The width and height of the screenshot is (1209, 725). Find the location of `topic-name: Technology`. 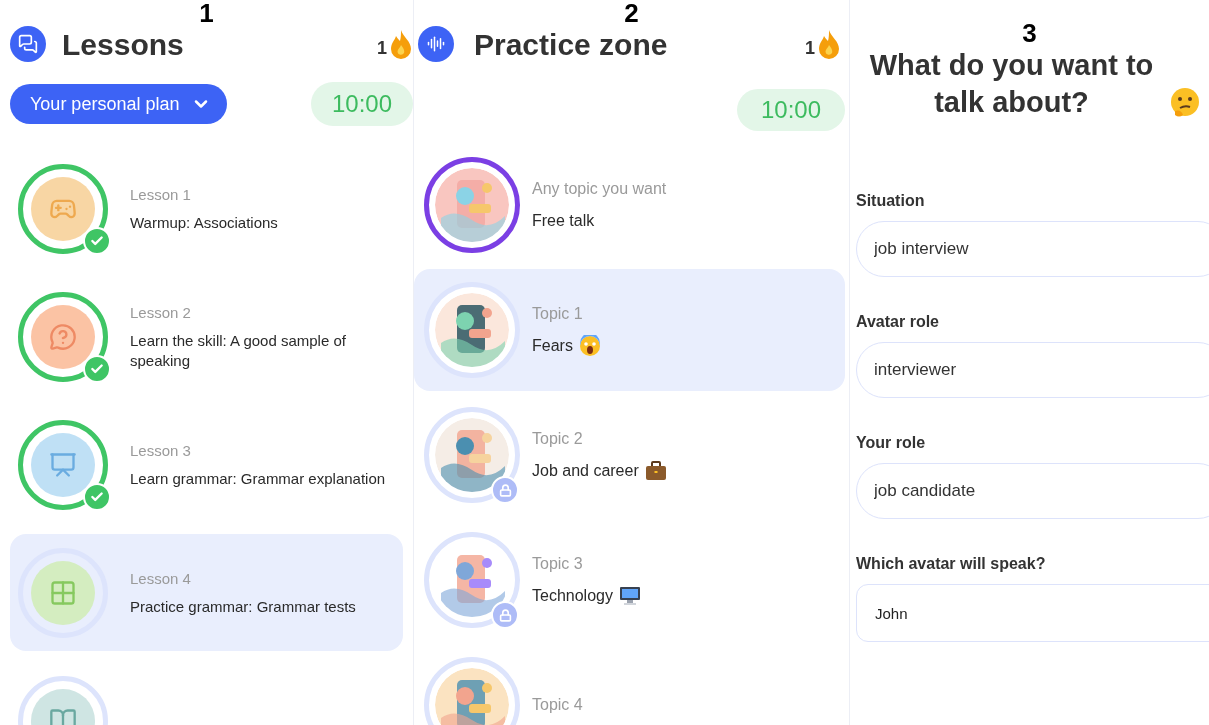

topic-name: Technology is located at coordinates (572, 596).